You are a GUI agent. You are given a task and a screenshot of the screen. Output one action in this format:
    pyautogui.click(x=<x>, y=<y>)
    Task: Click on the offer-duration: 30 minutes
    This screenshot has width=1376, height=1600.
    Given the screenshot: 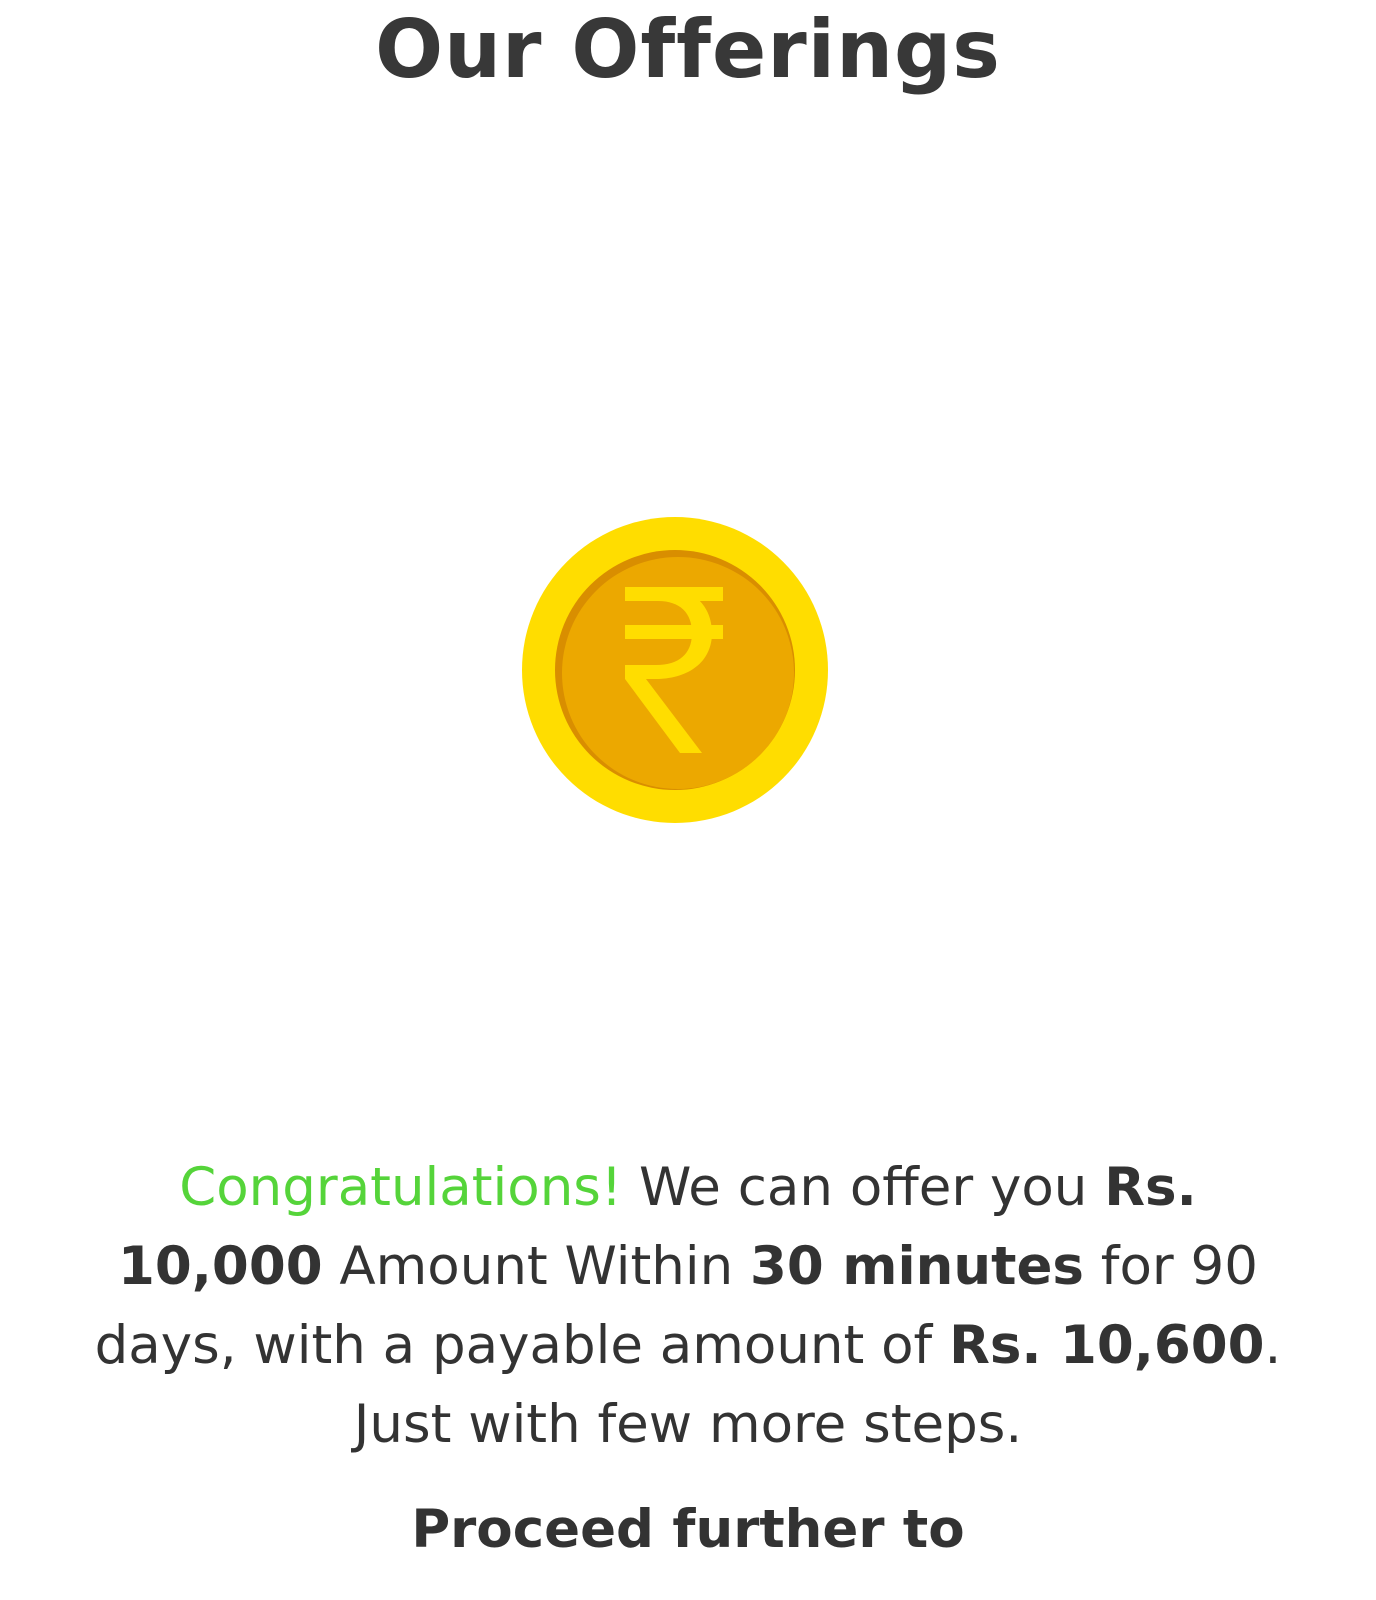 What is the action you would take?
    pyautogui.click(x=917, y=1266)
    